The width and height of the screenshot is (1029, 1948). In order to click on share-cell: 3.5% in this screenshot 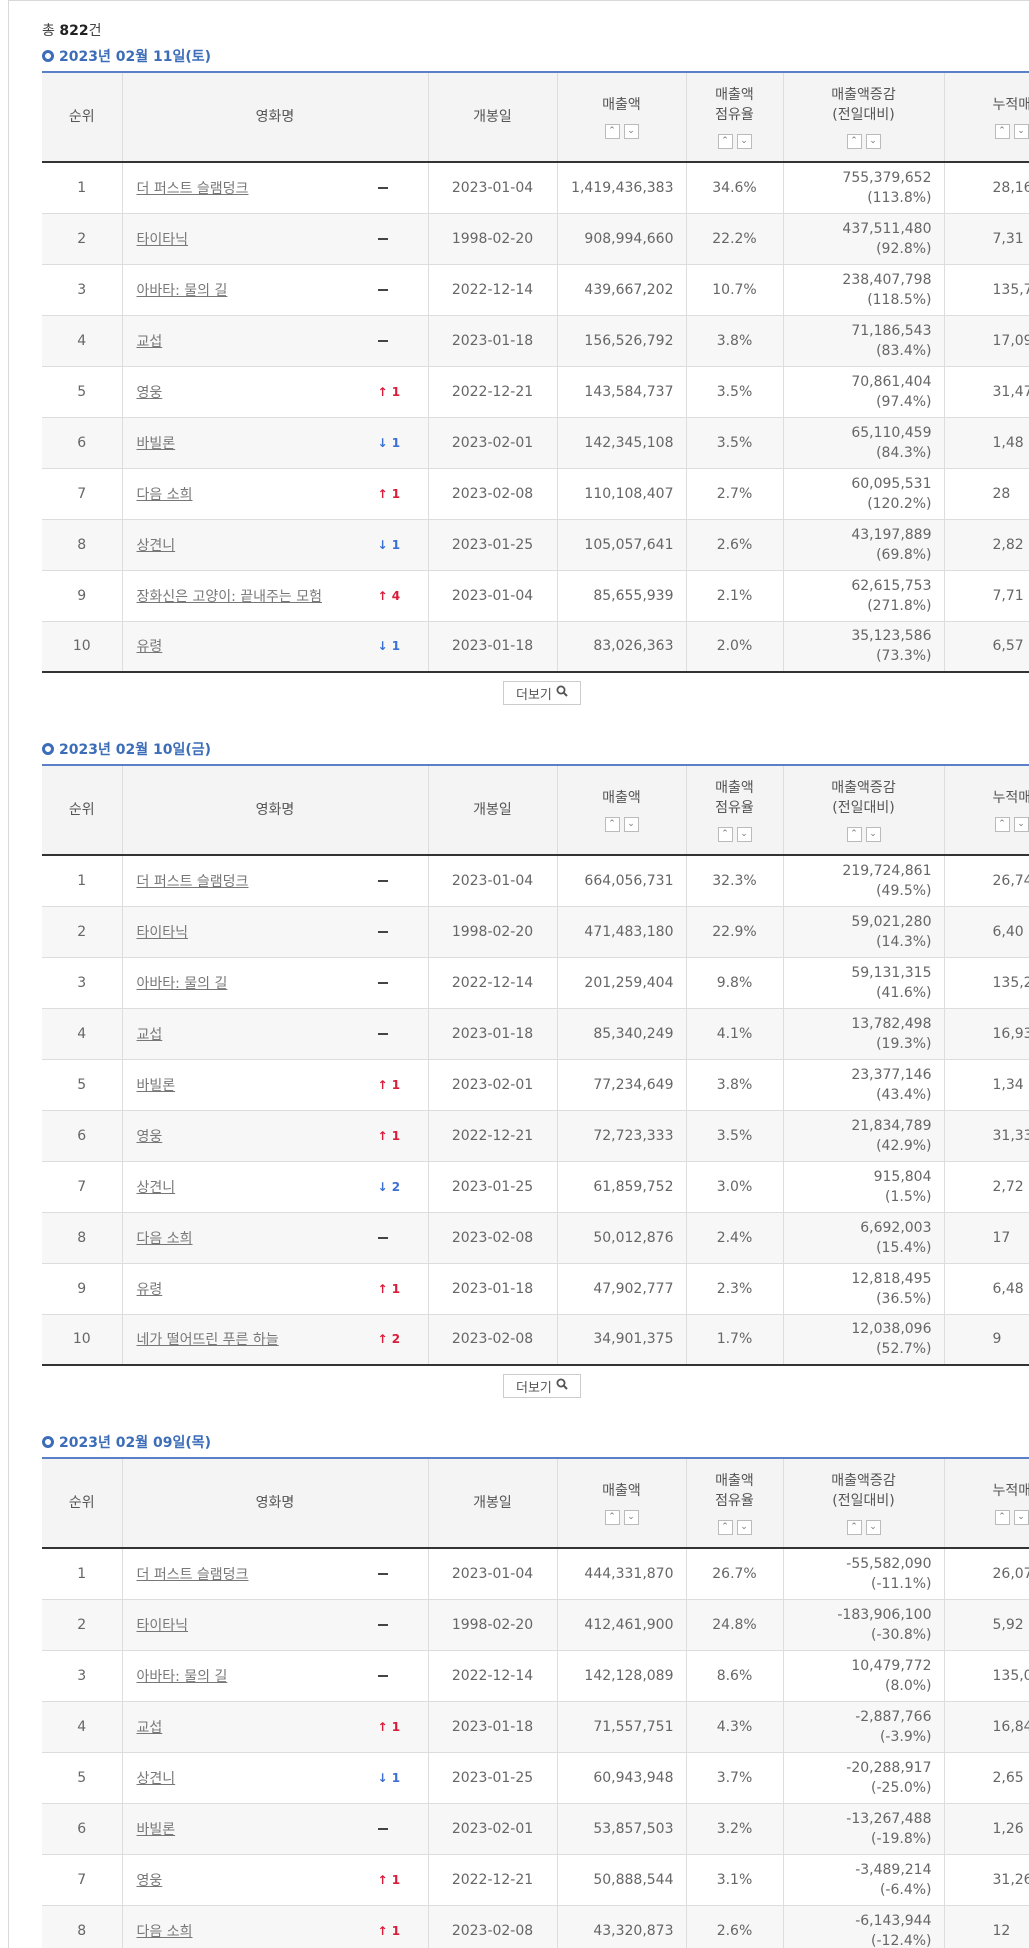, I will do `click(735, 392)`.